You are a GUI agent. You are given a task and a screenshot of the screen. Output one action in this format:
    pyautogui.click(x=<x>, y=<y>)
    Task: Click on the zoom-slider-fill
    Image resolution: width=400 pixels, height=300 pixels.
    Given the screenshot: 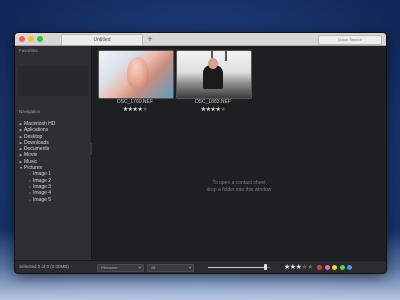 What is the action you would take?
    pyautogui.click(x=237, y=267)
    